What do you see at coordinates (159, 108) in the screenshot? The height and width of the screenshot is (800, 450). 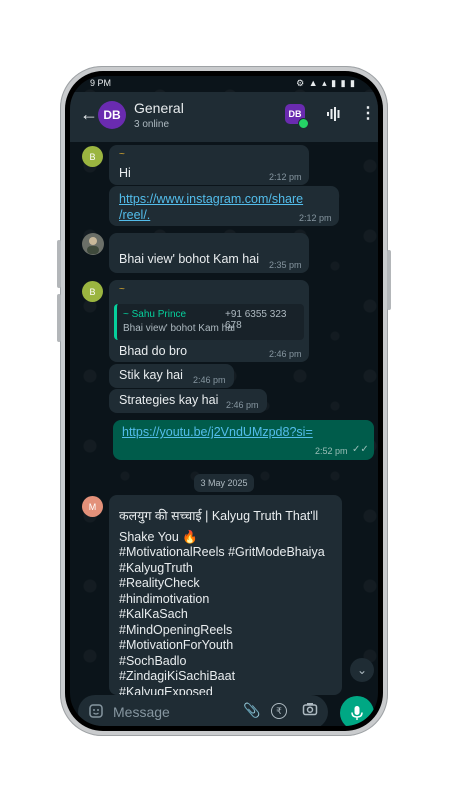 I see `group-title: General` at bounding box center [159, 108].